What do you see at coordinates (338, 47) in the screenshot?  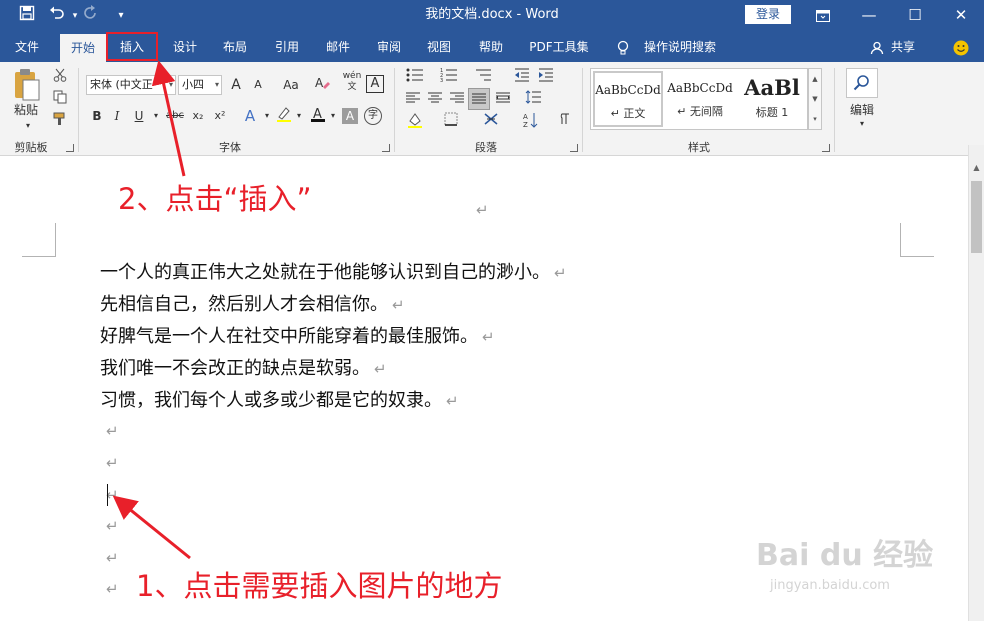 I see `tab-mailings: 邮件` at bounding box center [338, 47].